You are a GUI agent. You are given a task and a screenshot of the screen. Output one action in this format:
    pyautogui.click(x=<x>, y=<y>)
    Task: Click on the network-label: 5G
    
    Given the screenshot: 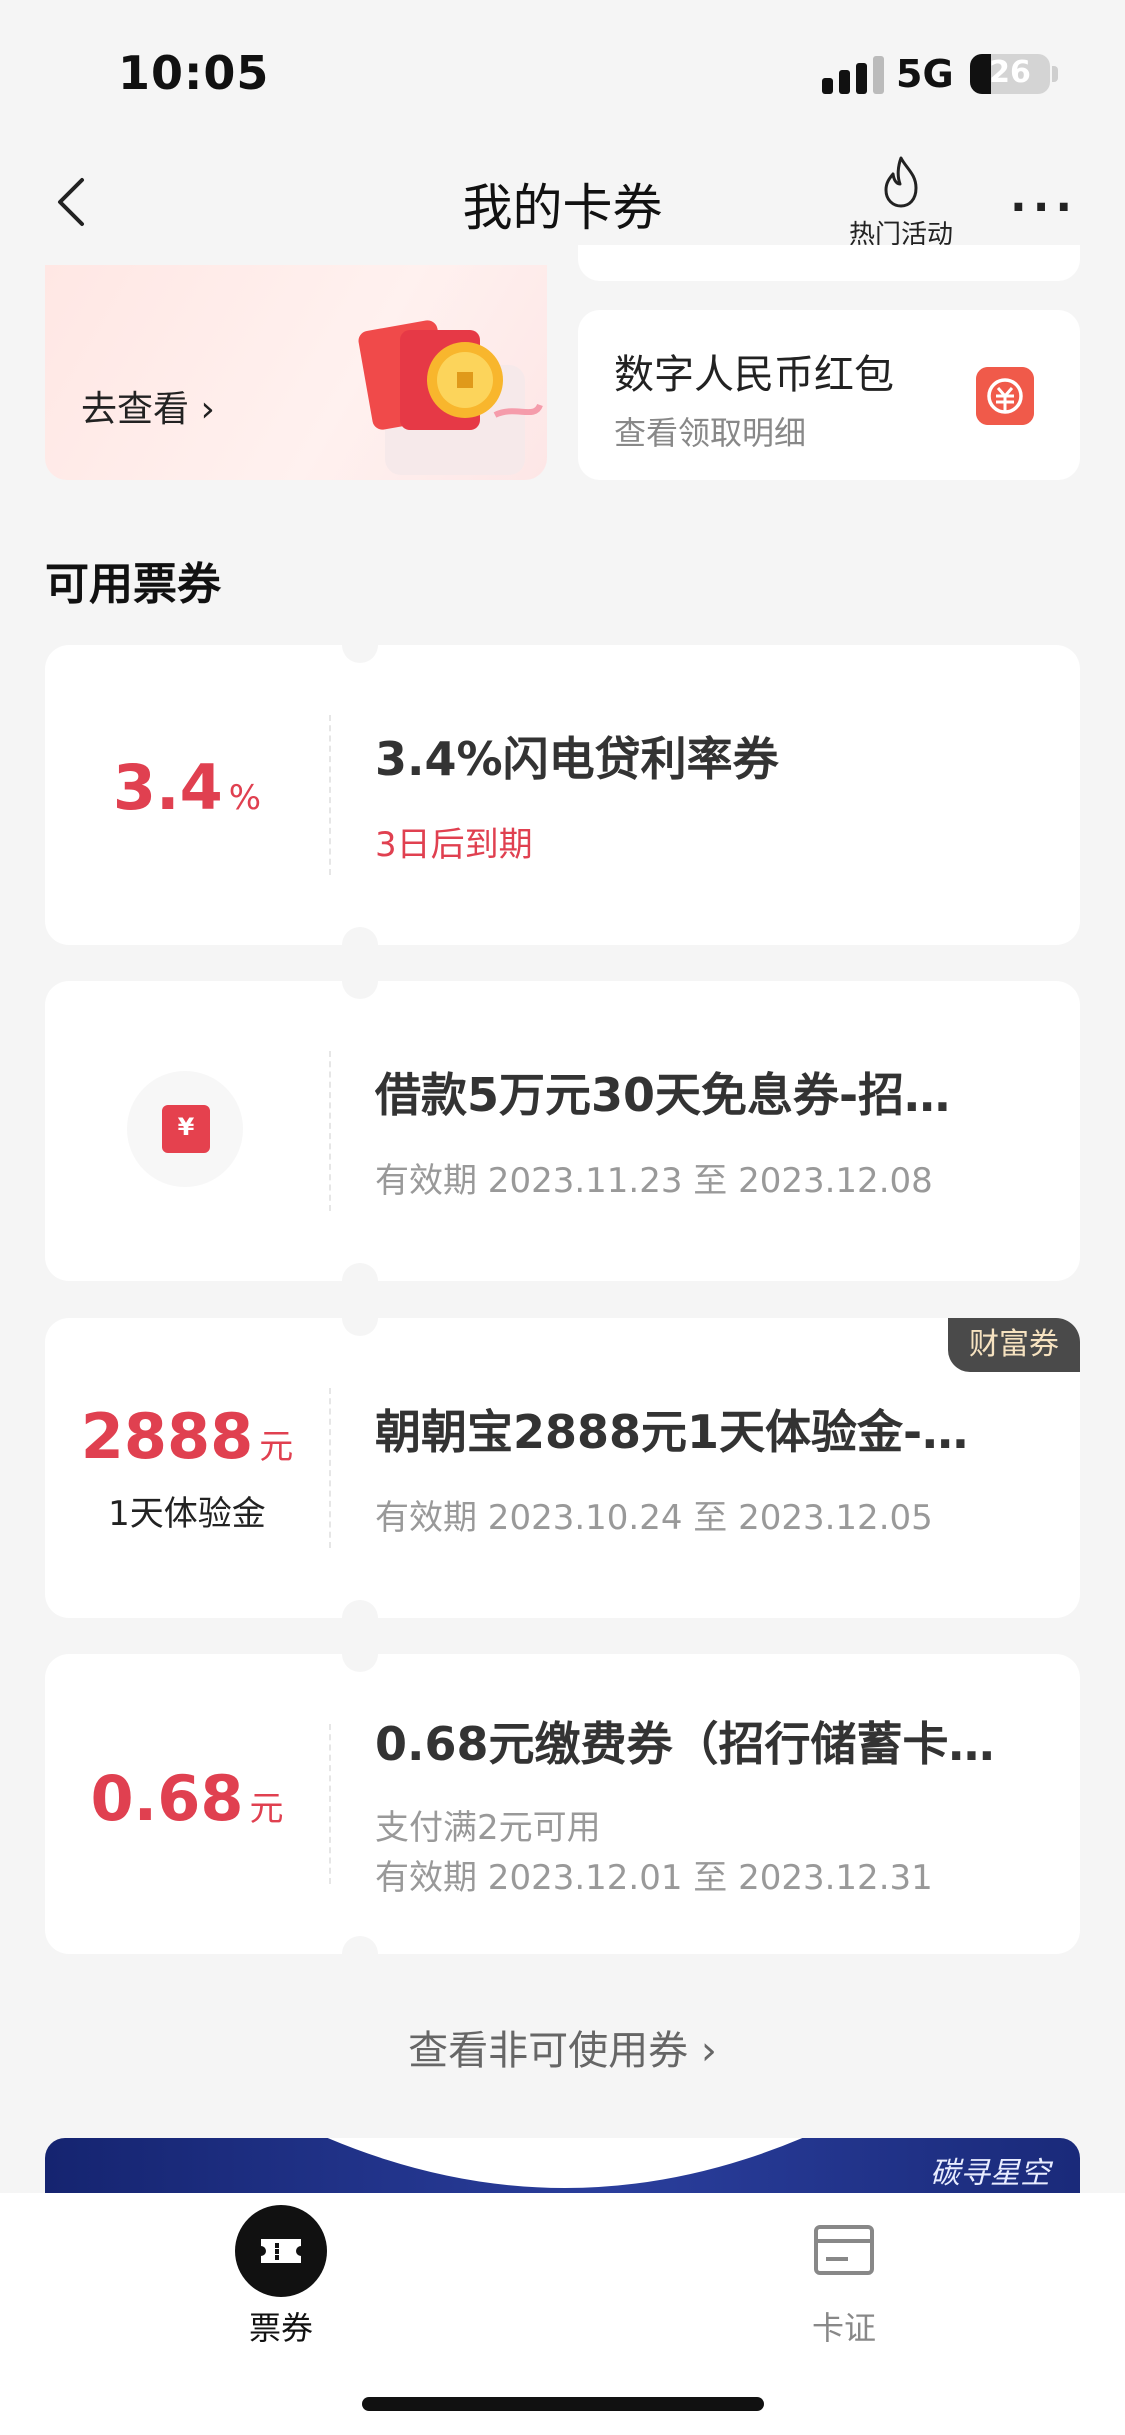 What is the action you would take?
    pyautogui.click(x=925, y=74)
    